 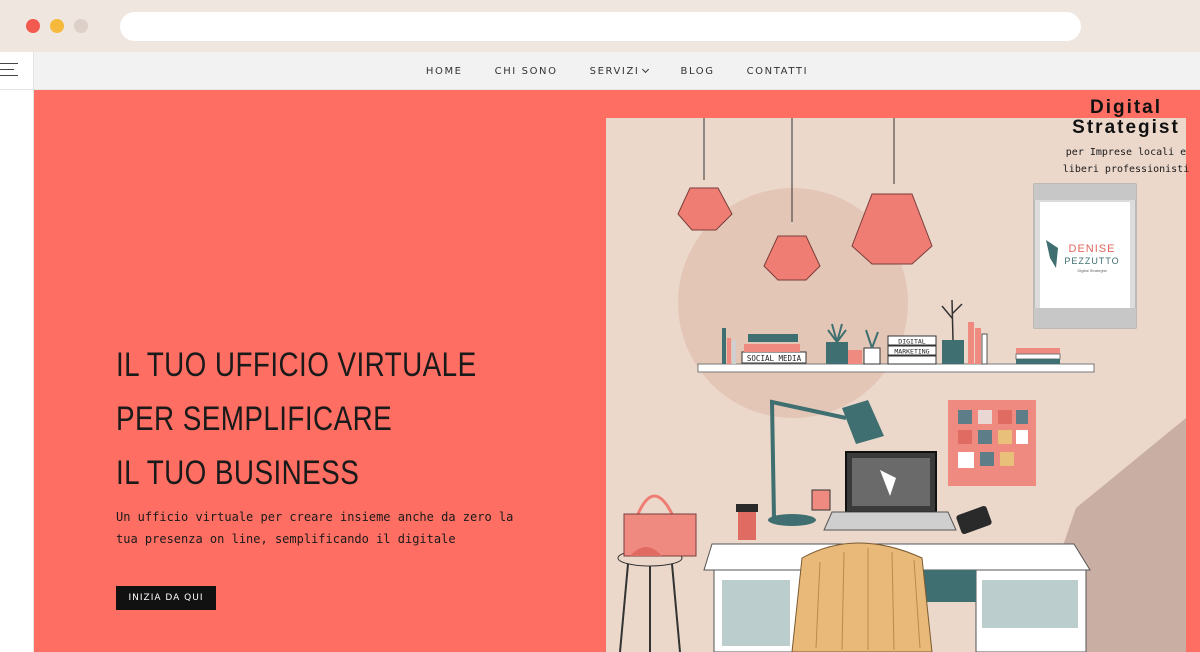 What do you see at coordinates (992, 443) in the screenshot?
I see `pinboard` at bounding box center [992, 443].